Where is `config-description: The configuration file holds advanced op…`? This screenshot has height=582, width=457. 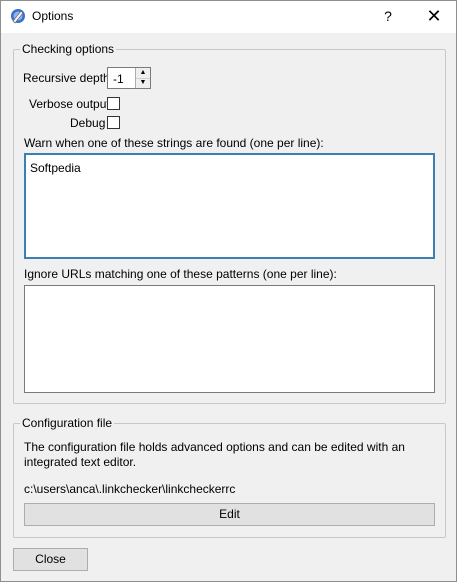
config-description: The configuration file holds advanced op… is located at coordinates (214, 454).